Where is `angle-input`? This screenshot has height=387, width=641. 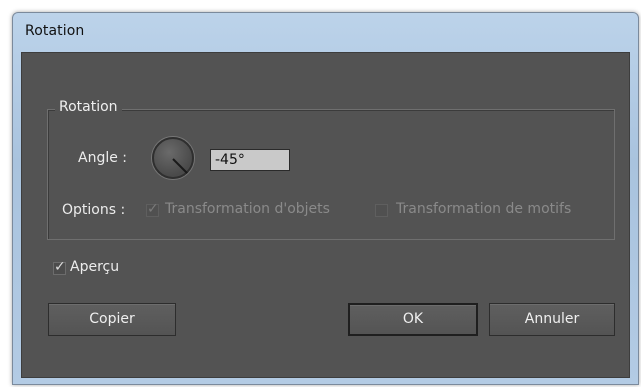 angle-input is located at coordinates (250, 160).